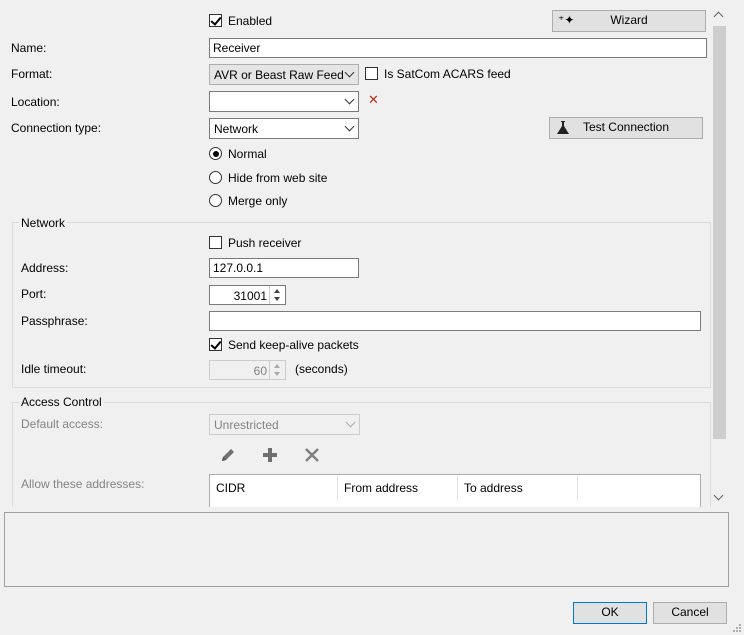  I want to click on allow-addresses-list: CIDR From address To address, so click(455, 490).